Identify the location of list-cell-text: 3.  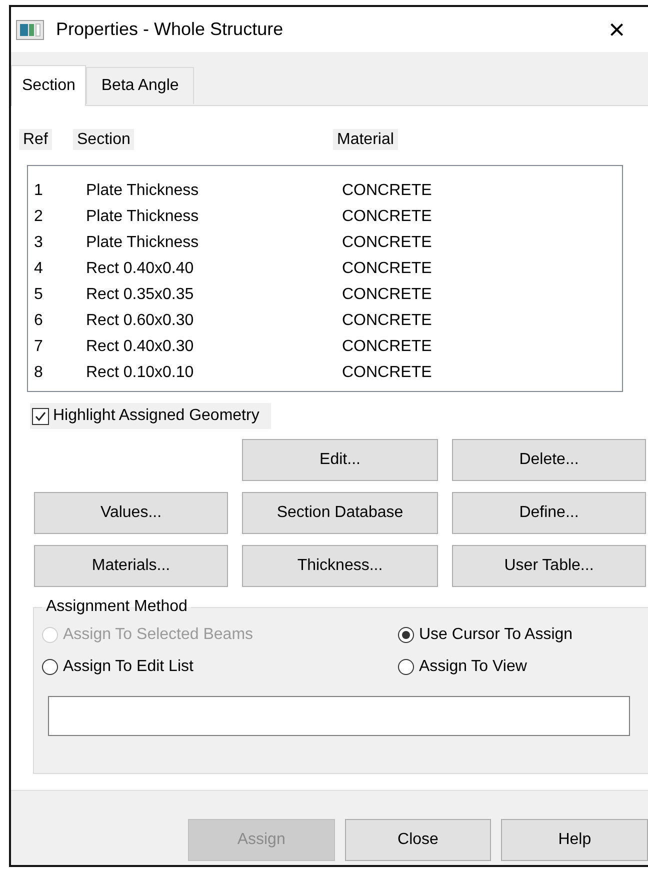
(39, 243).